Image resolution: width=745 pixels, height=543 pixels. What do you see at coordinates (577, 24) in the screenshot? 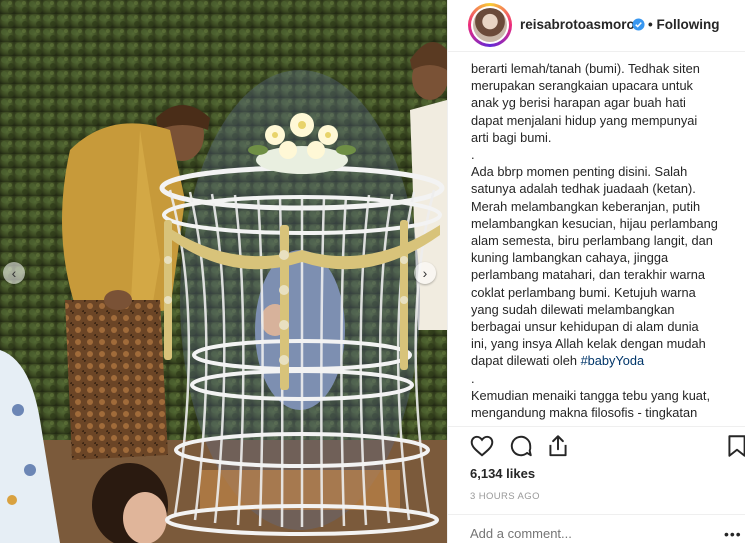
I see `username-link: reisabrotoasmoro` at bounding box center [577, 24].